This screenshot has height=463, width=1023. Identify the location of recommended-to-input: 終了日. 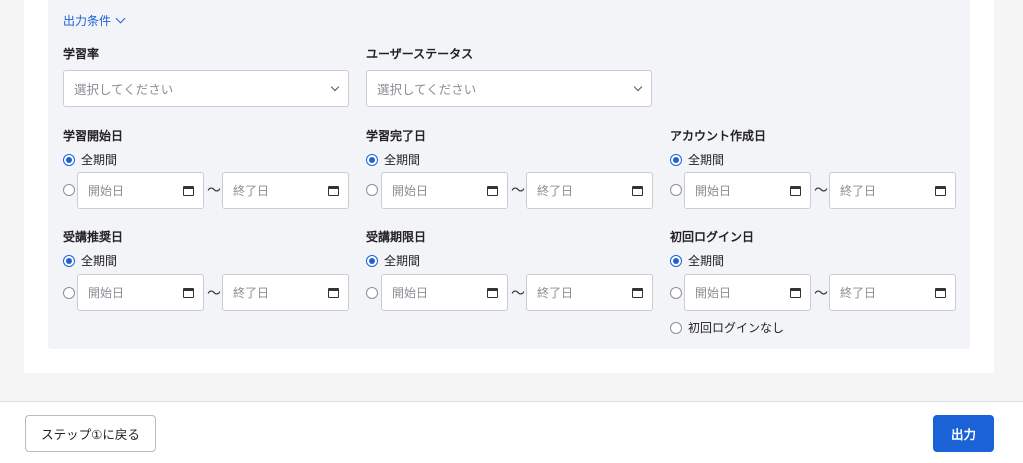
(285, 292).